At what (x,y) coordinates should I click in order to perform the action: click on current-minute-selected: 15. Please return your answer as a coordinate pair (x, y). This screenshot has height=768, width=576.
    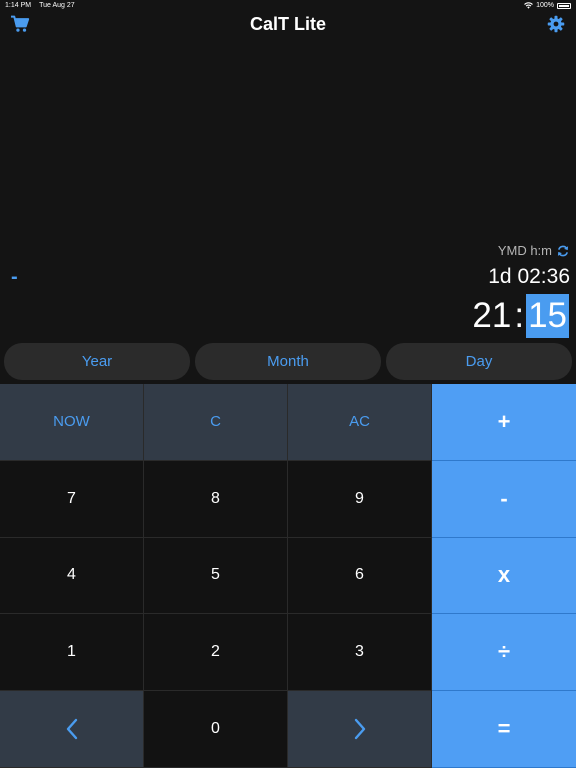
    Looking at the image, I should click on (547, 316).